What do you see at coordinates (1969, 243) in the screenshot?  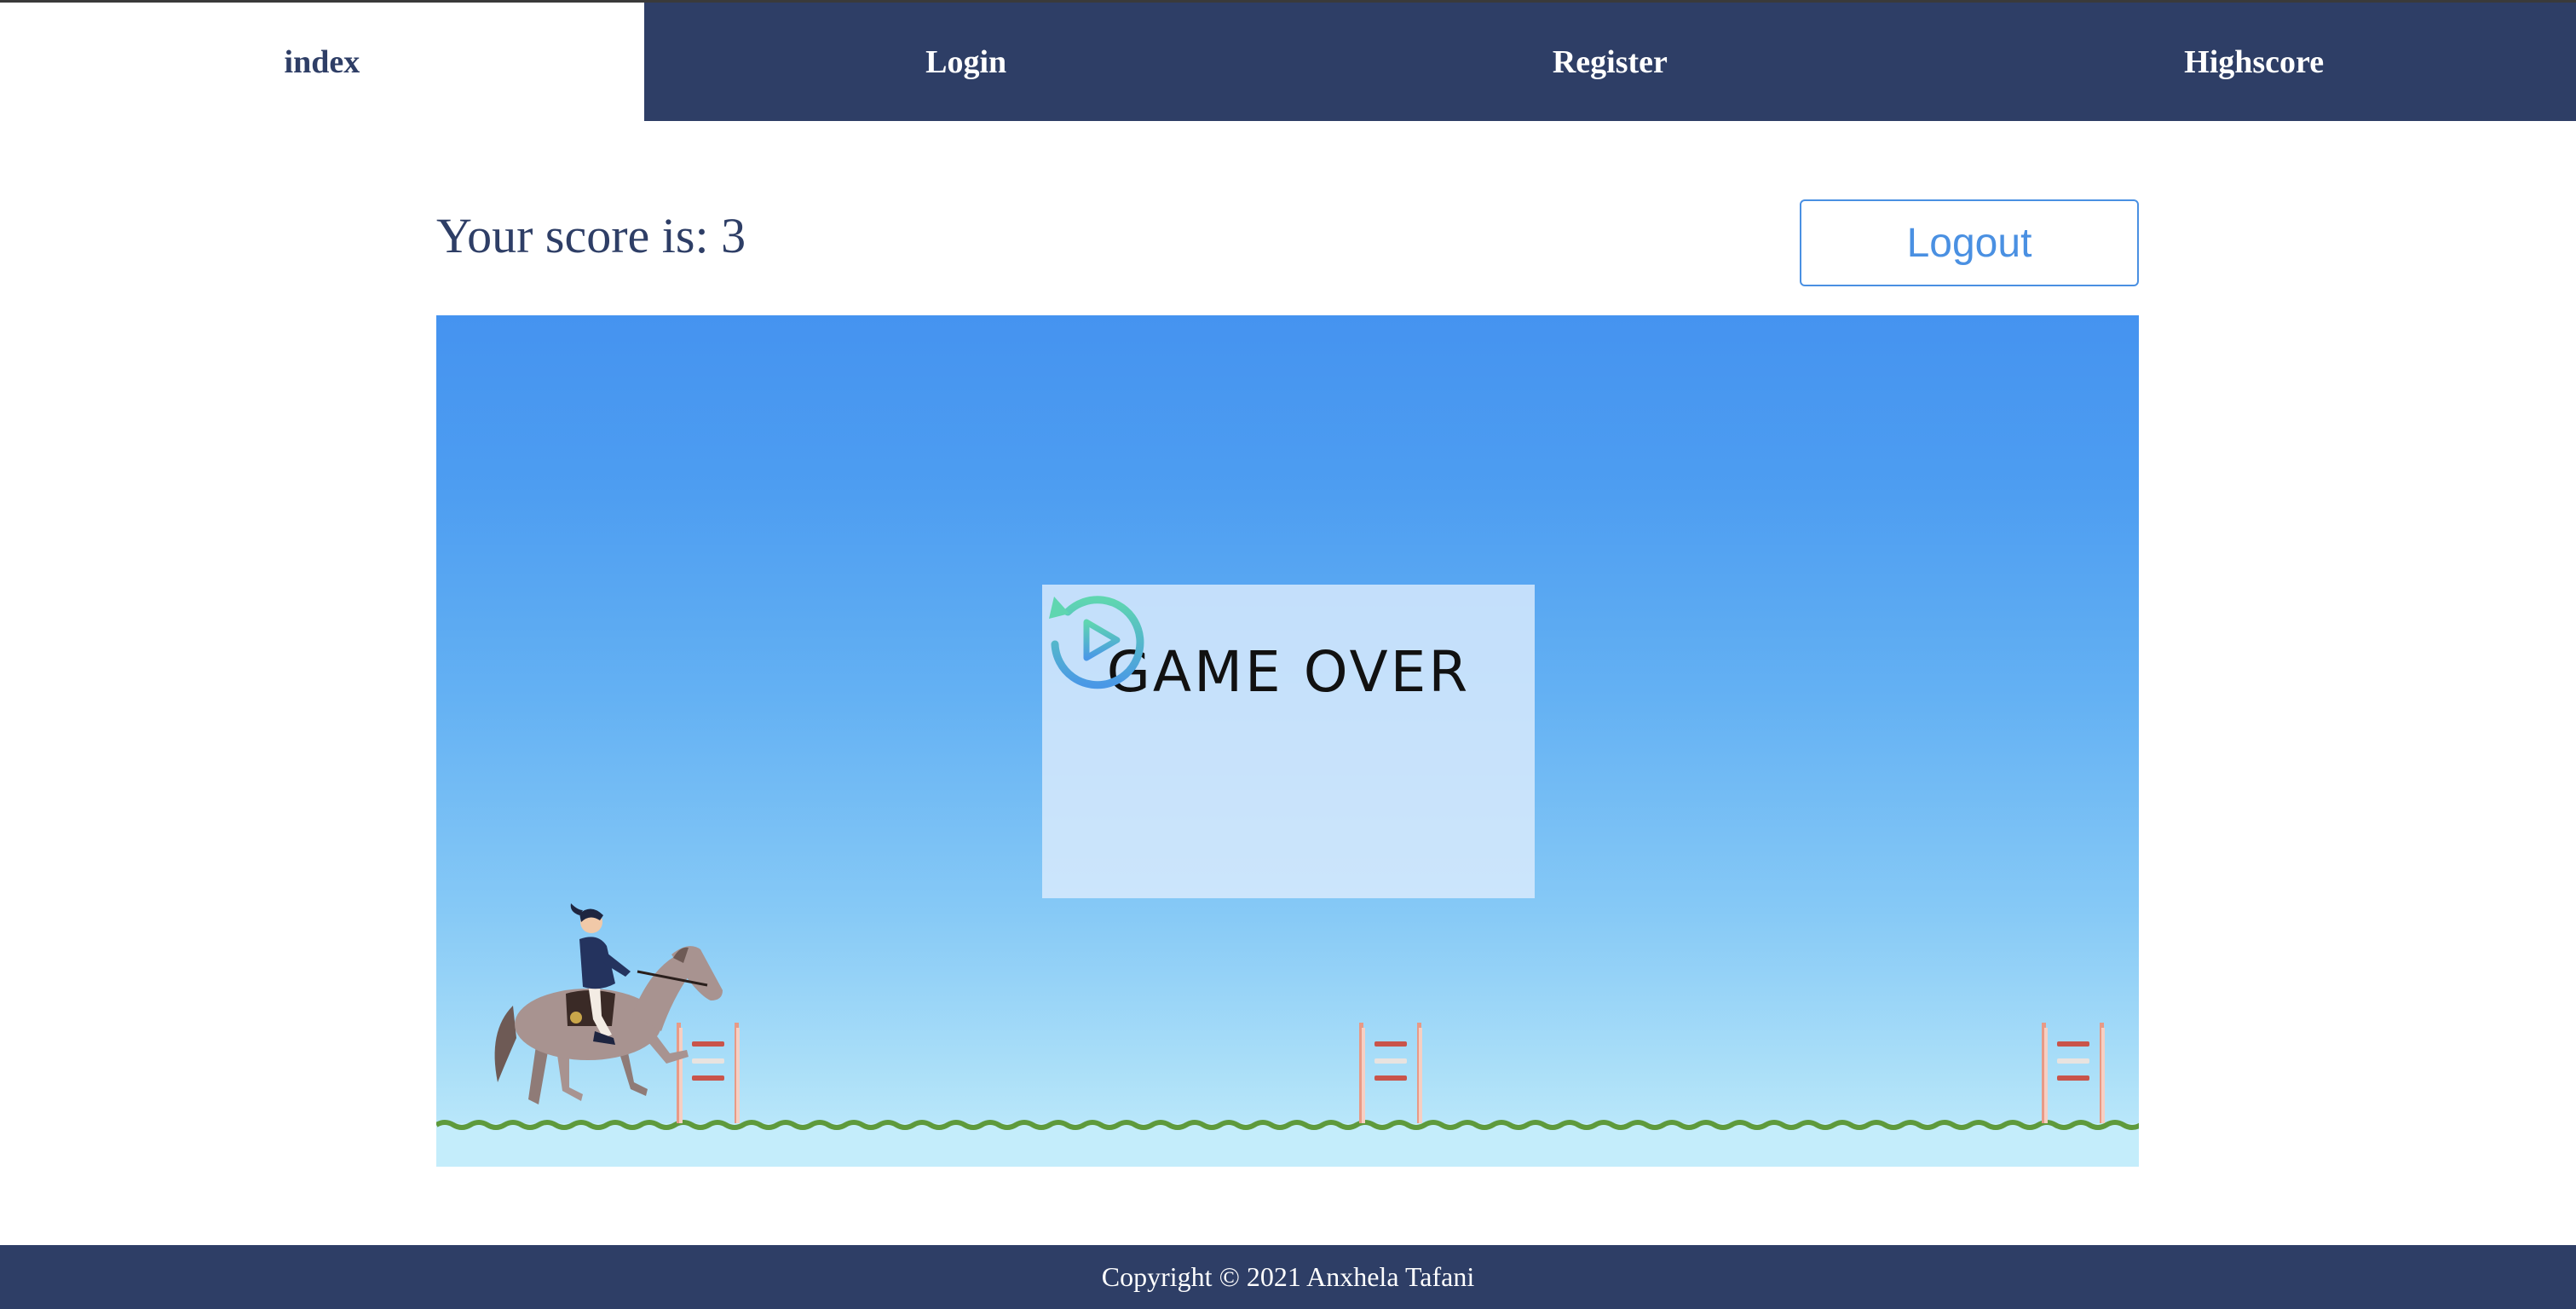 I see `logout-button: Logout` at bounding box center [1969, 243].